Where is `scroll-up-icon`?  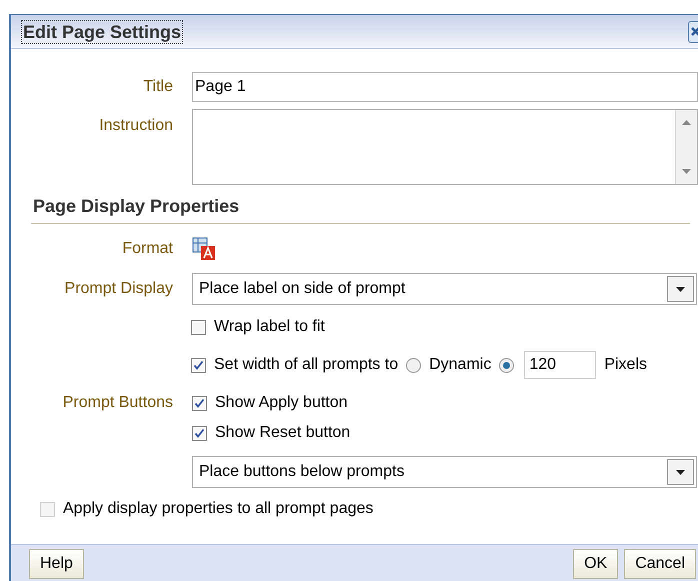 scroll-up-icon is located at coordinates (686, 122).